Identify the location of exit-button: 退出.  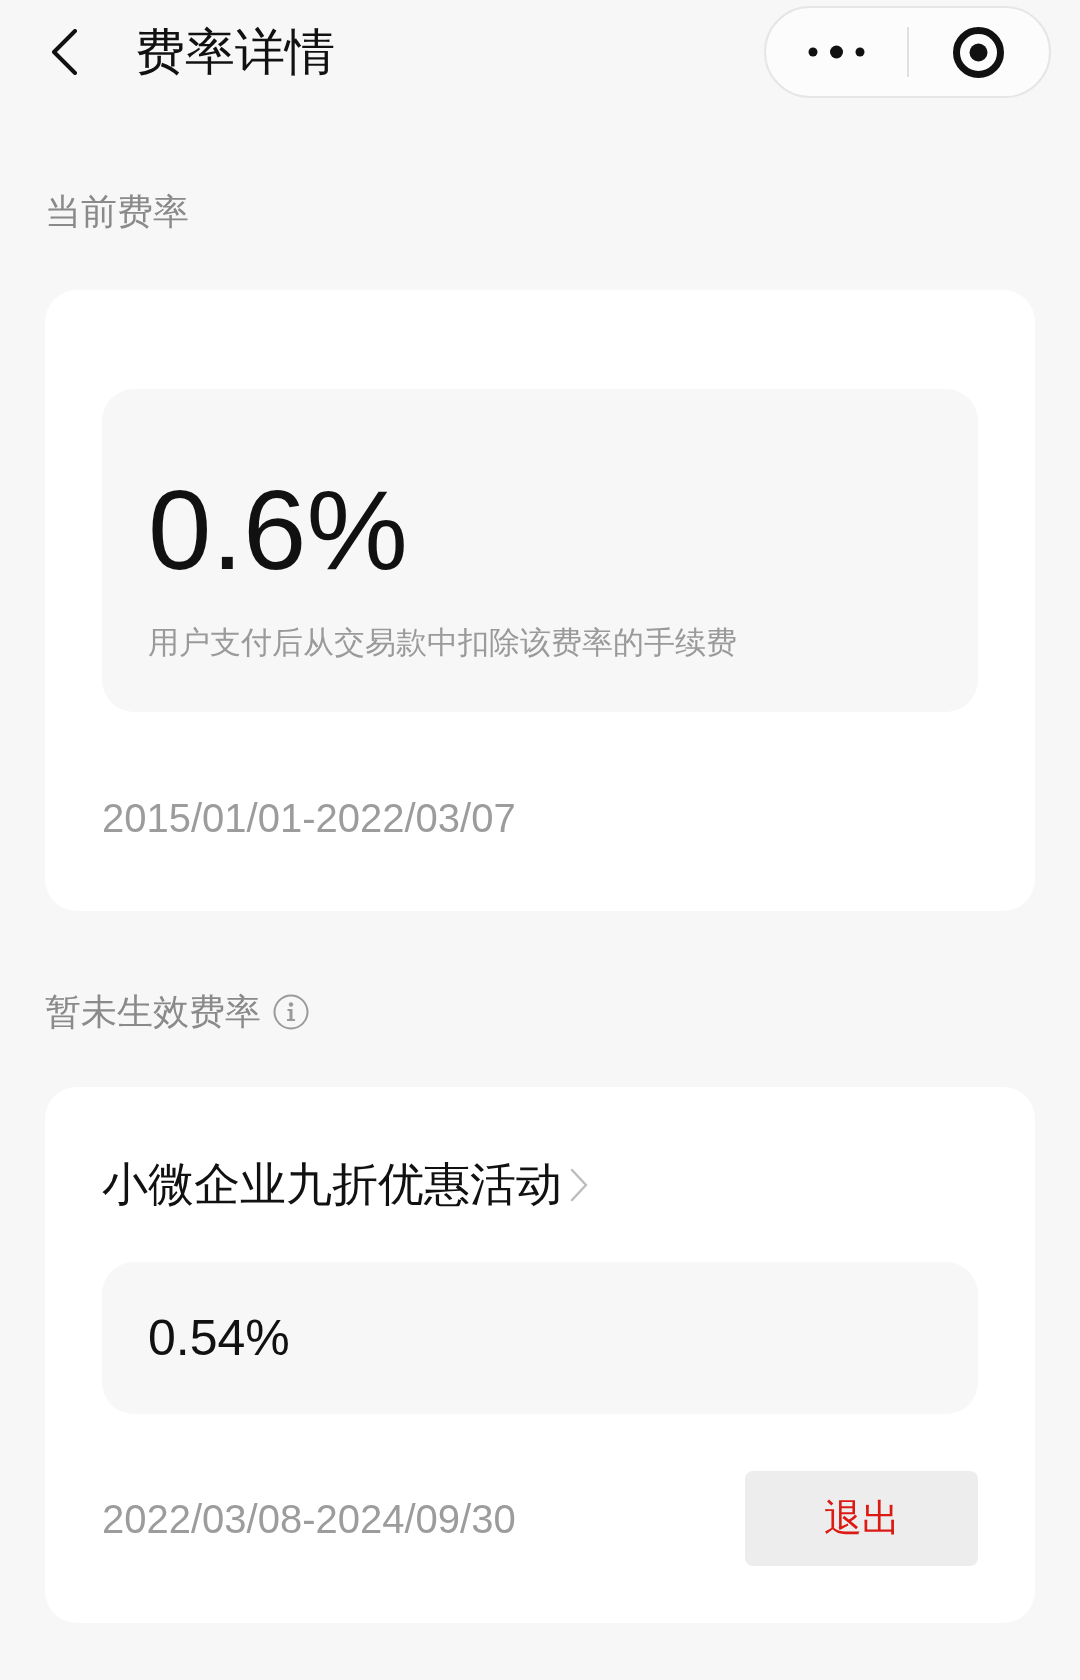
(861, 1518).